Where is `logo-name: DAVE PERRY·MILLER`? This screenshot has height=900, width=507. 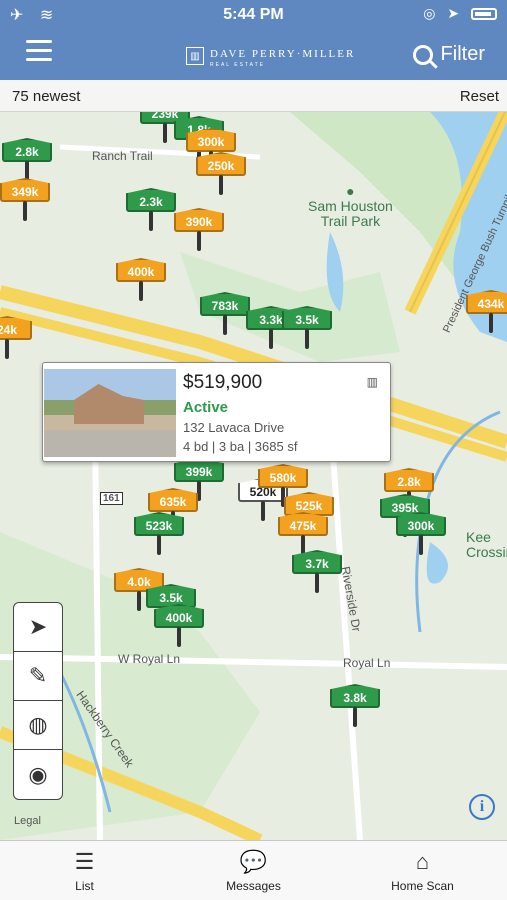
logo-name: DAVE PERRY·MILLER is located at coordinates (283, 54).